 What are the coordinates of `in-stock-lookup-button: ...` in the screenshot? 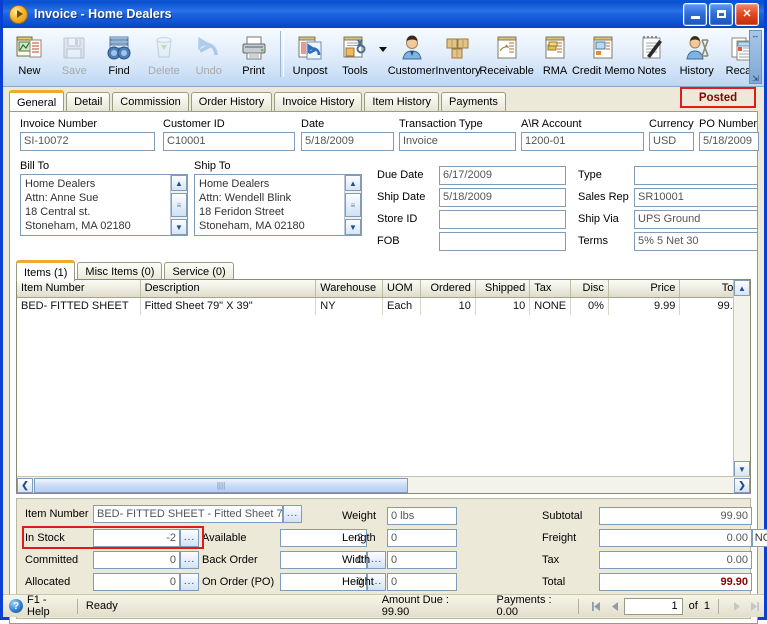 It's located at (189, 538).